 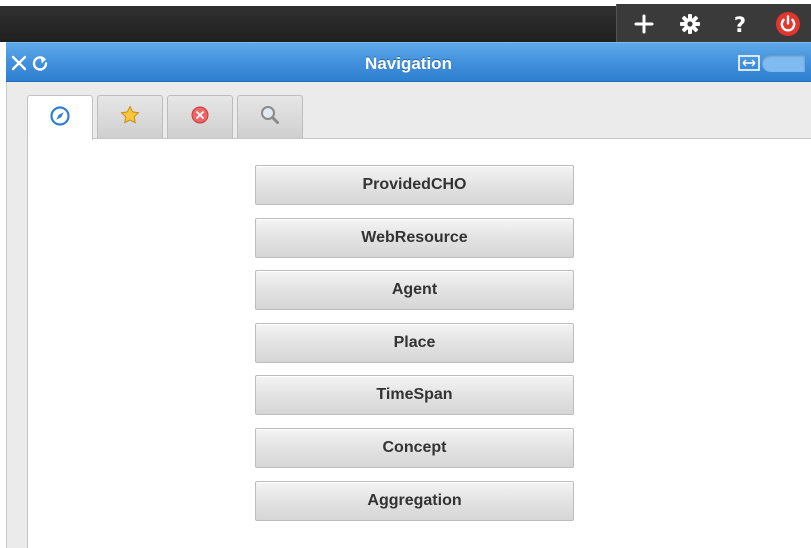 I want to click on expand-width-icon, so click(x=749, y=63).